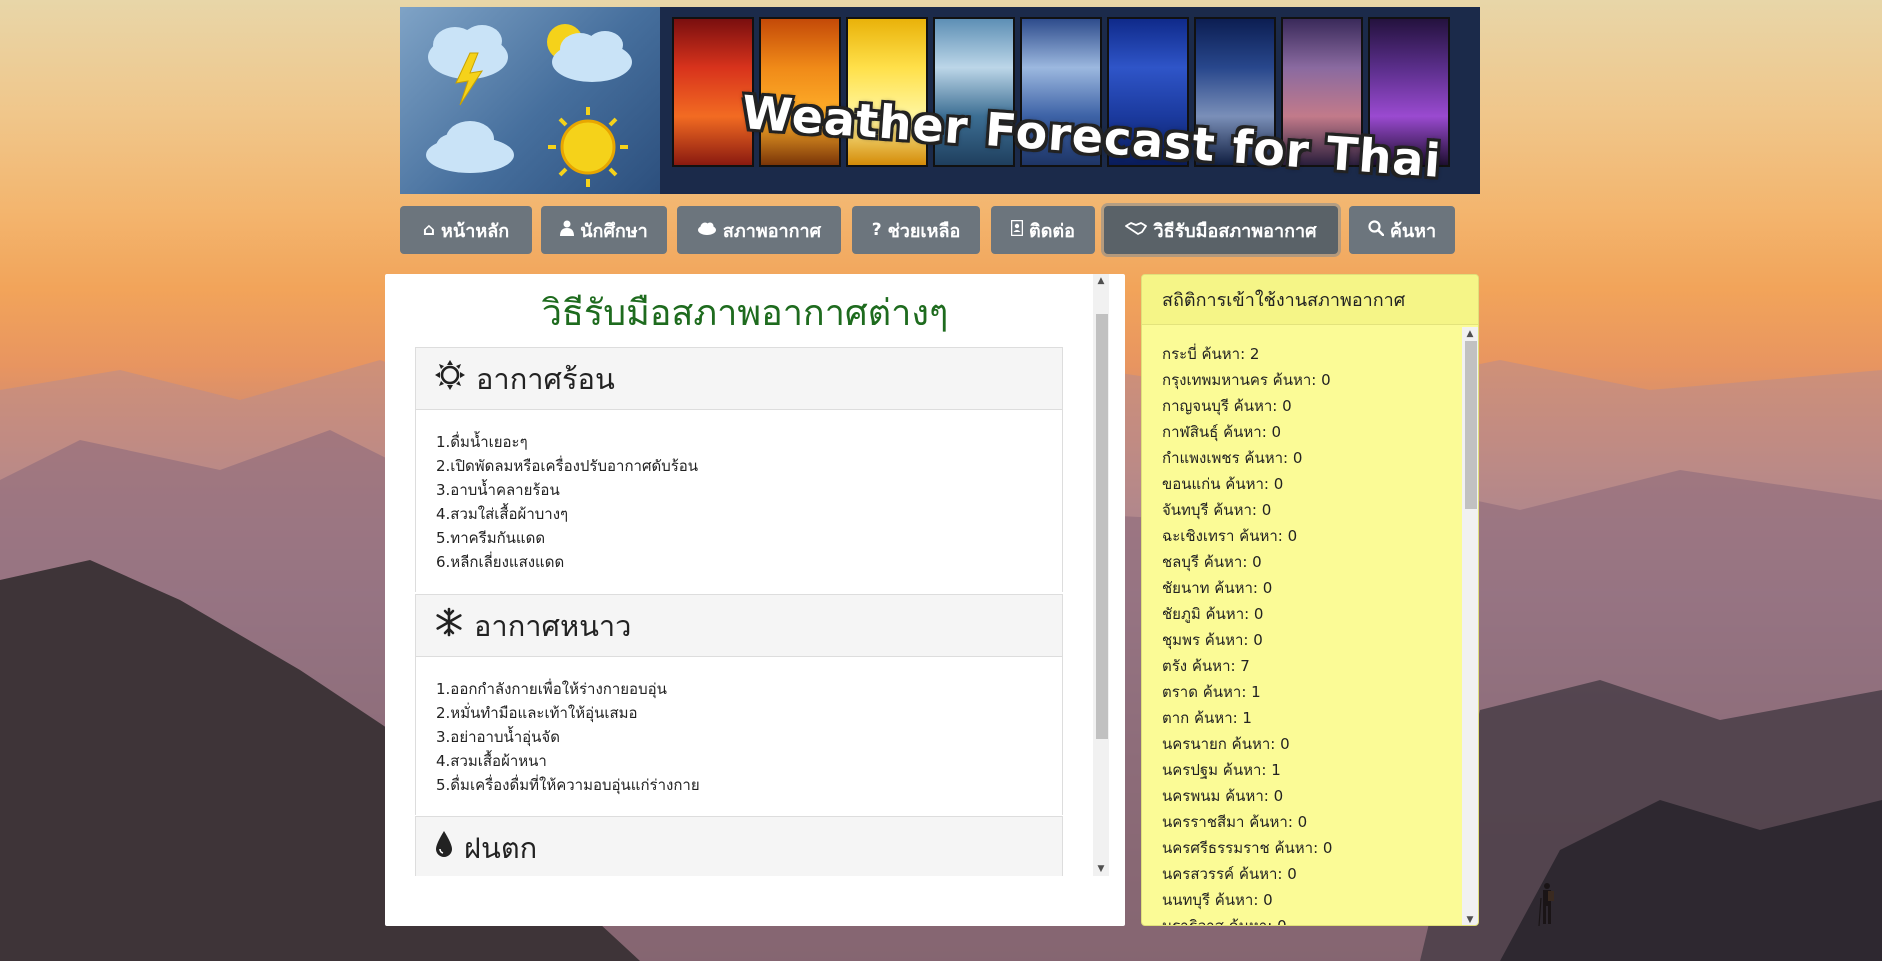 This screenshot has height=961, width=1882. Describe the element at coordinates (530, 100) in the screenshot. I see `weather-icons-panel` at that location.